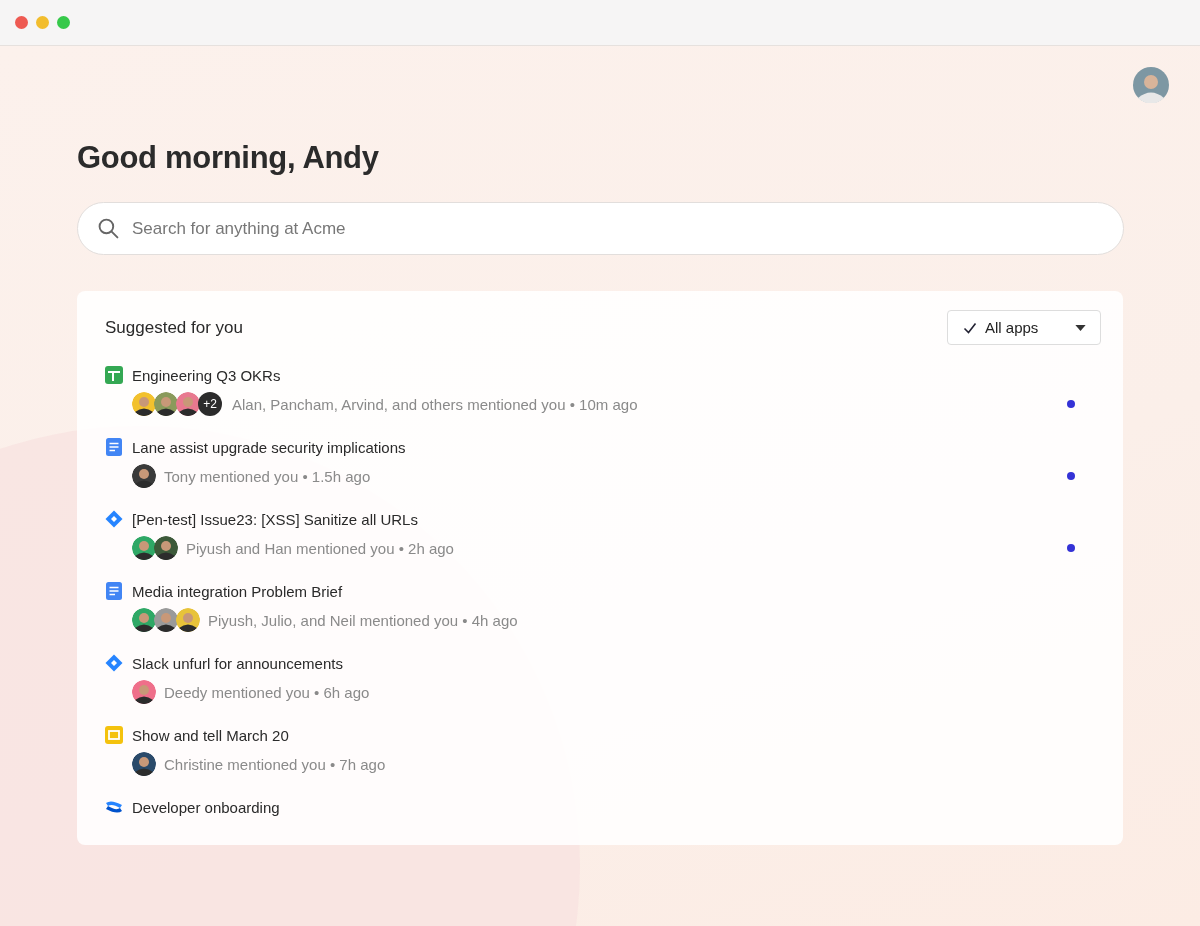 Image resolution: width=1200 pixels, height=926 pixels. I want to click on slides-icon, so click(114, 735).